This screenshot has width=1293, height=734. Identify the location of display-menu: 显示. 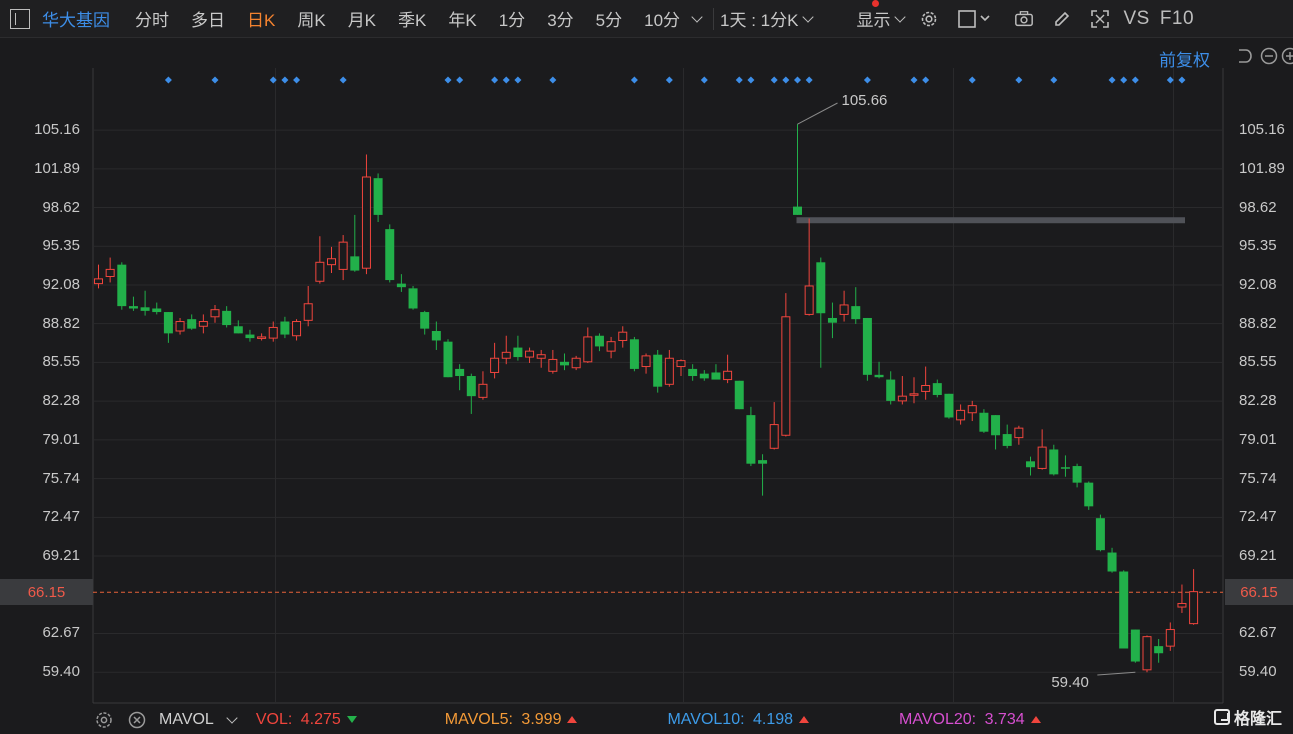
(883, 18).